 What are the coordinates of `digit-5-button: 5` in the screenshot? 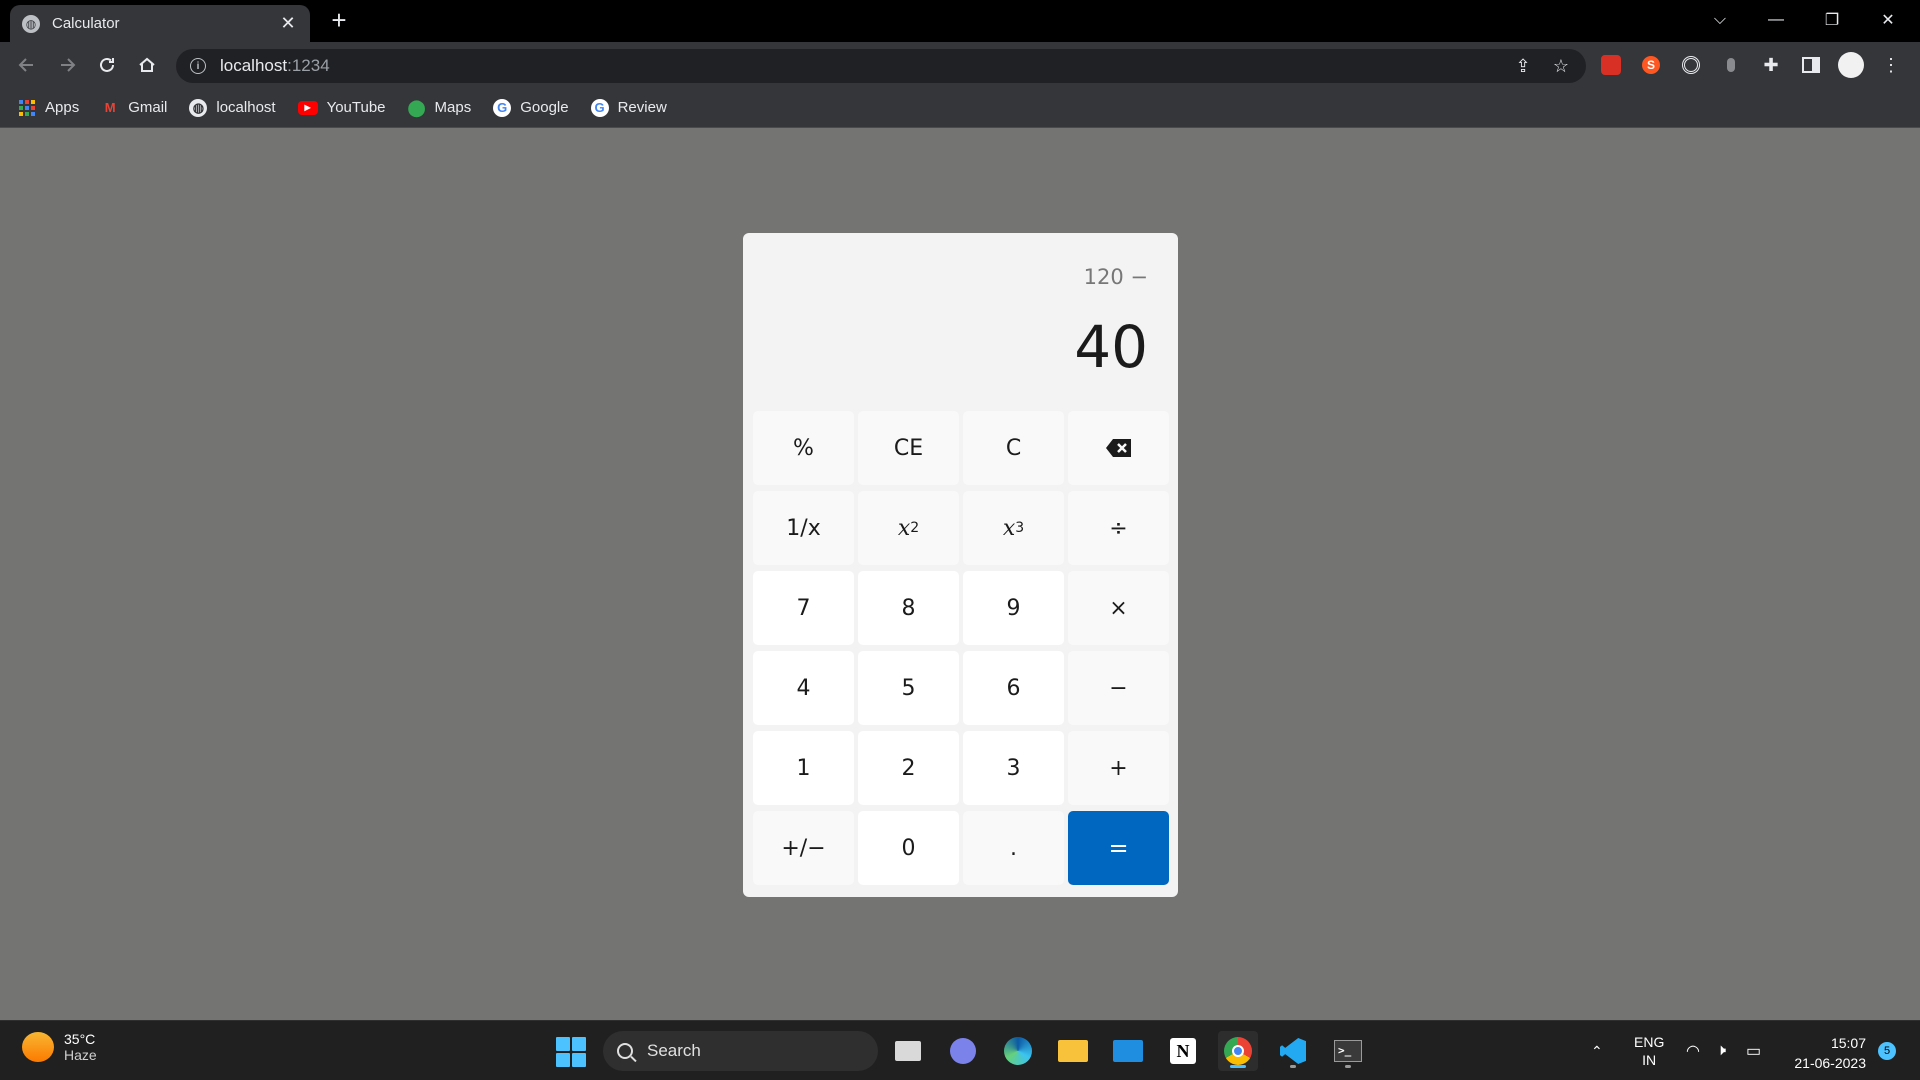 It's located at (908, 688).